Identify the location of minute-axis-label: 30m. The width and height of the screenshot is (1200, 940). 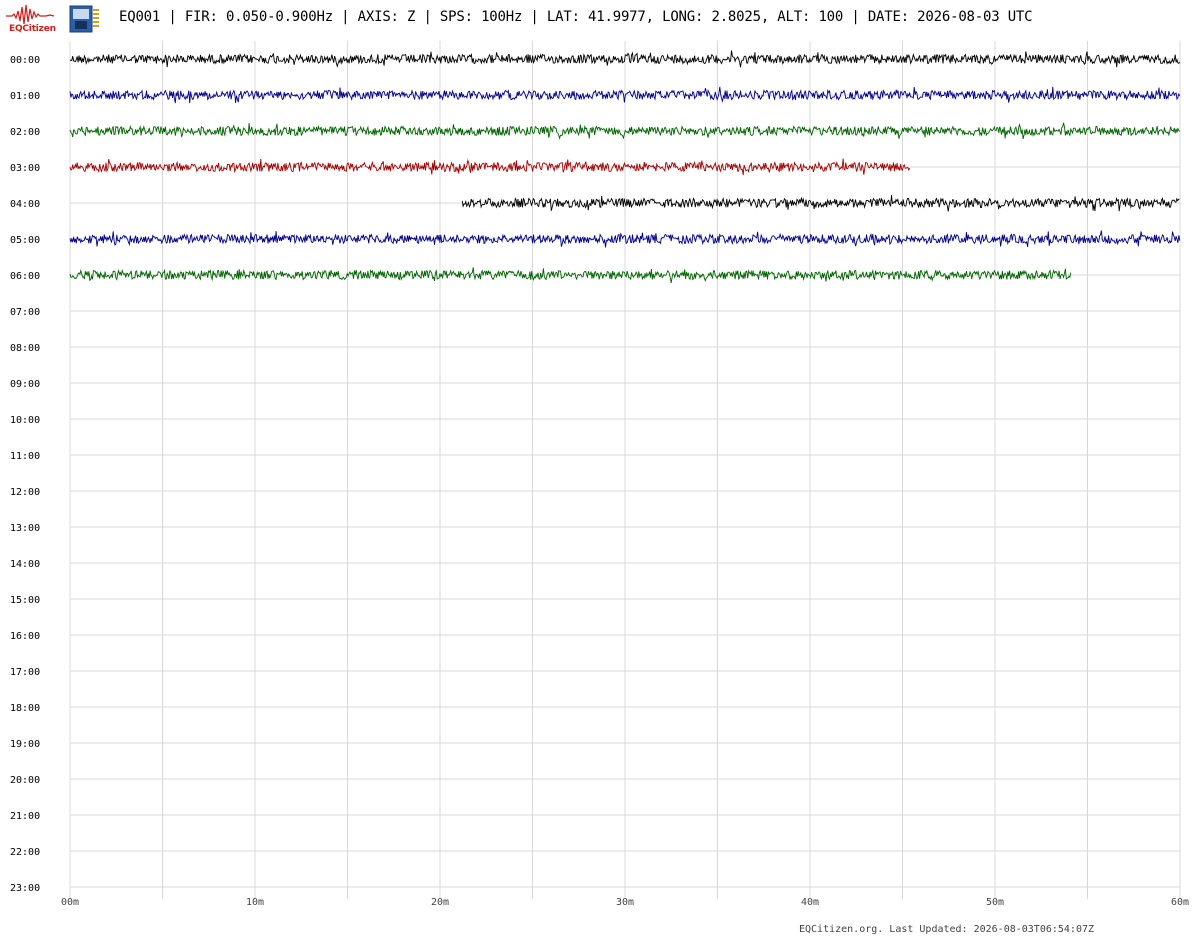
(625, 902).